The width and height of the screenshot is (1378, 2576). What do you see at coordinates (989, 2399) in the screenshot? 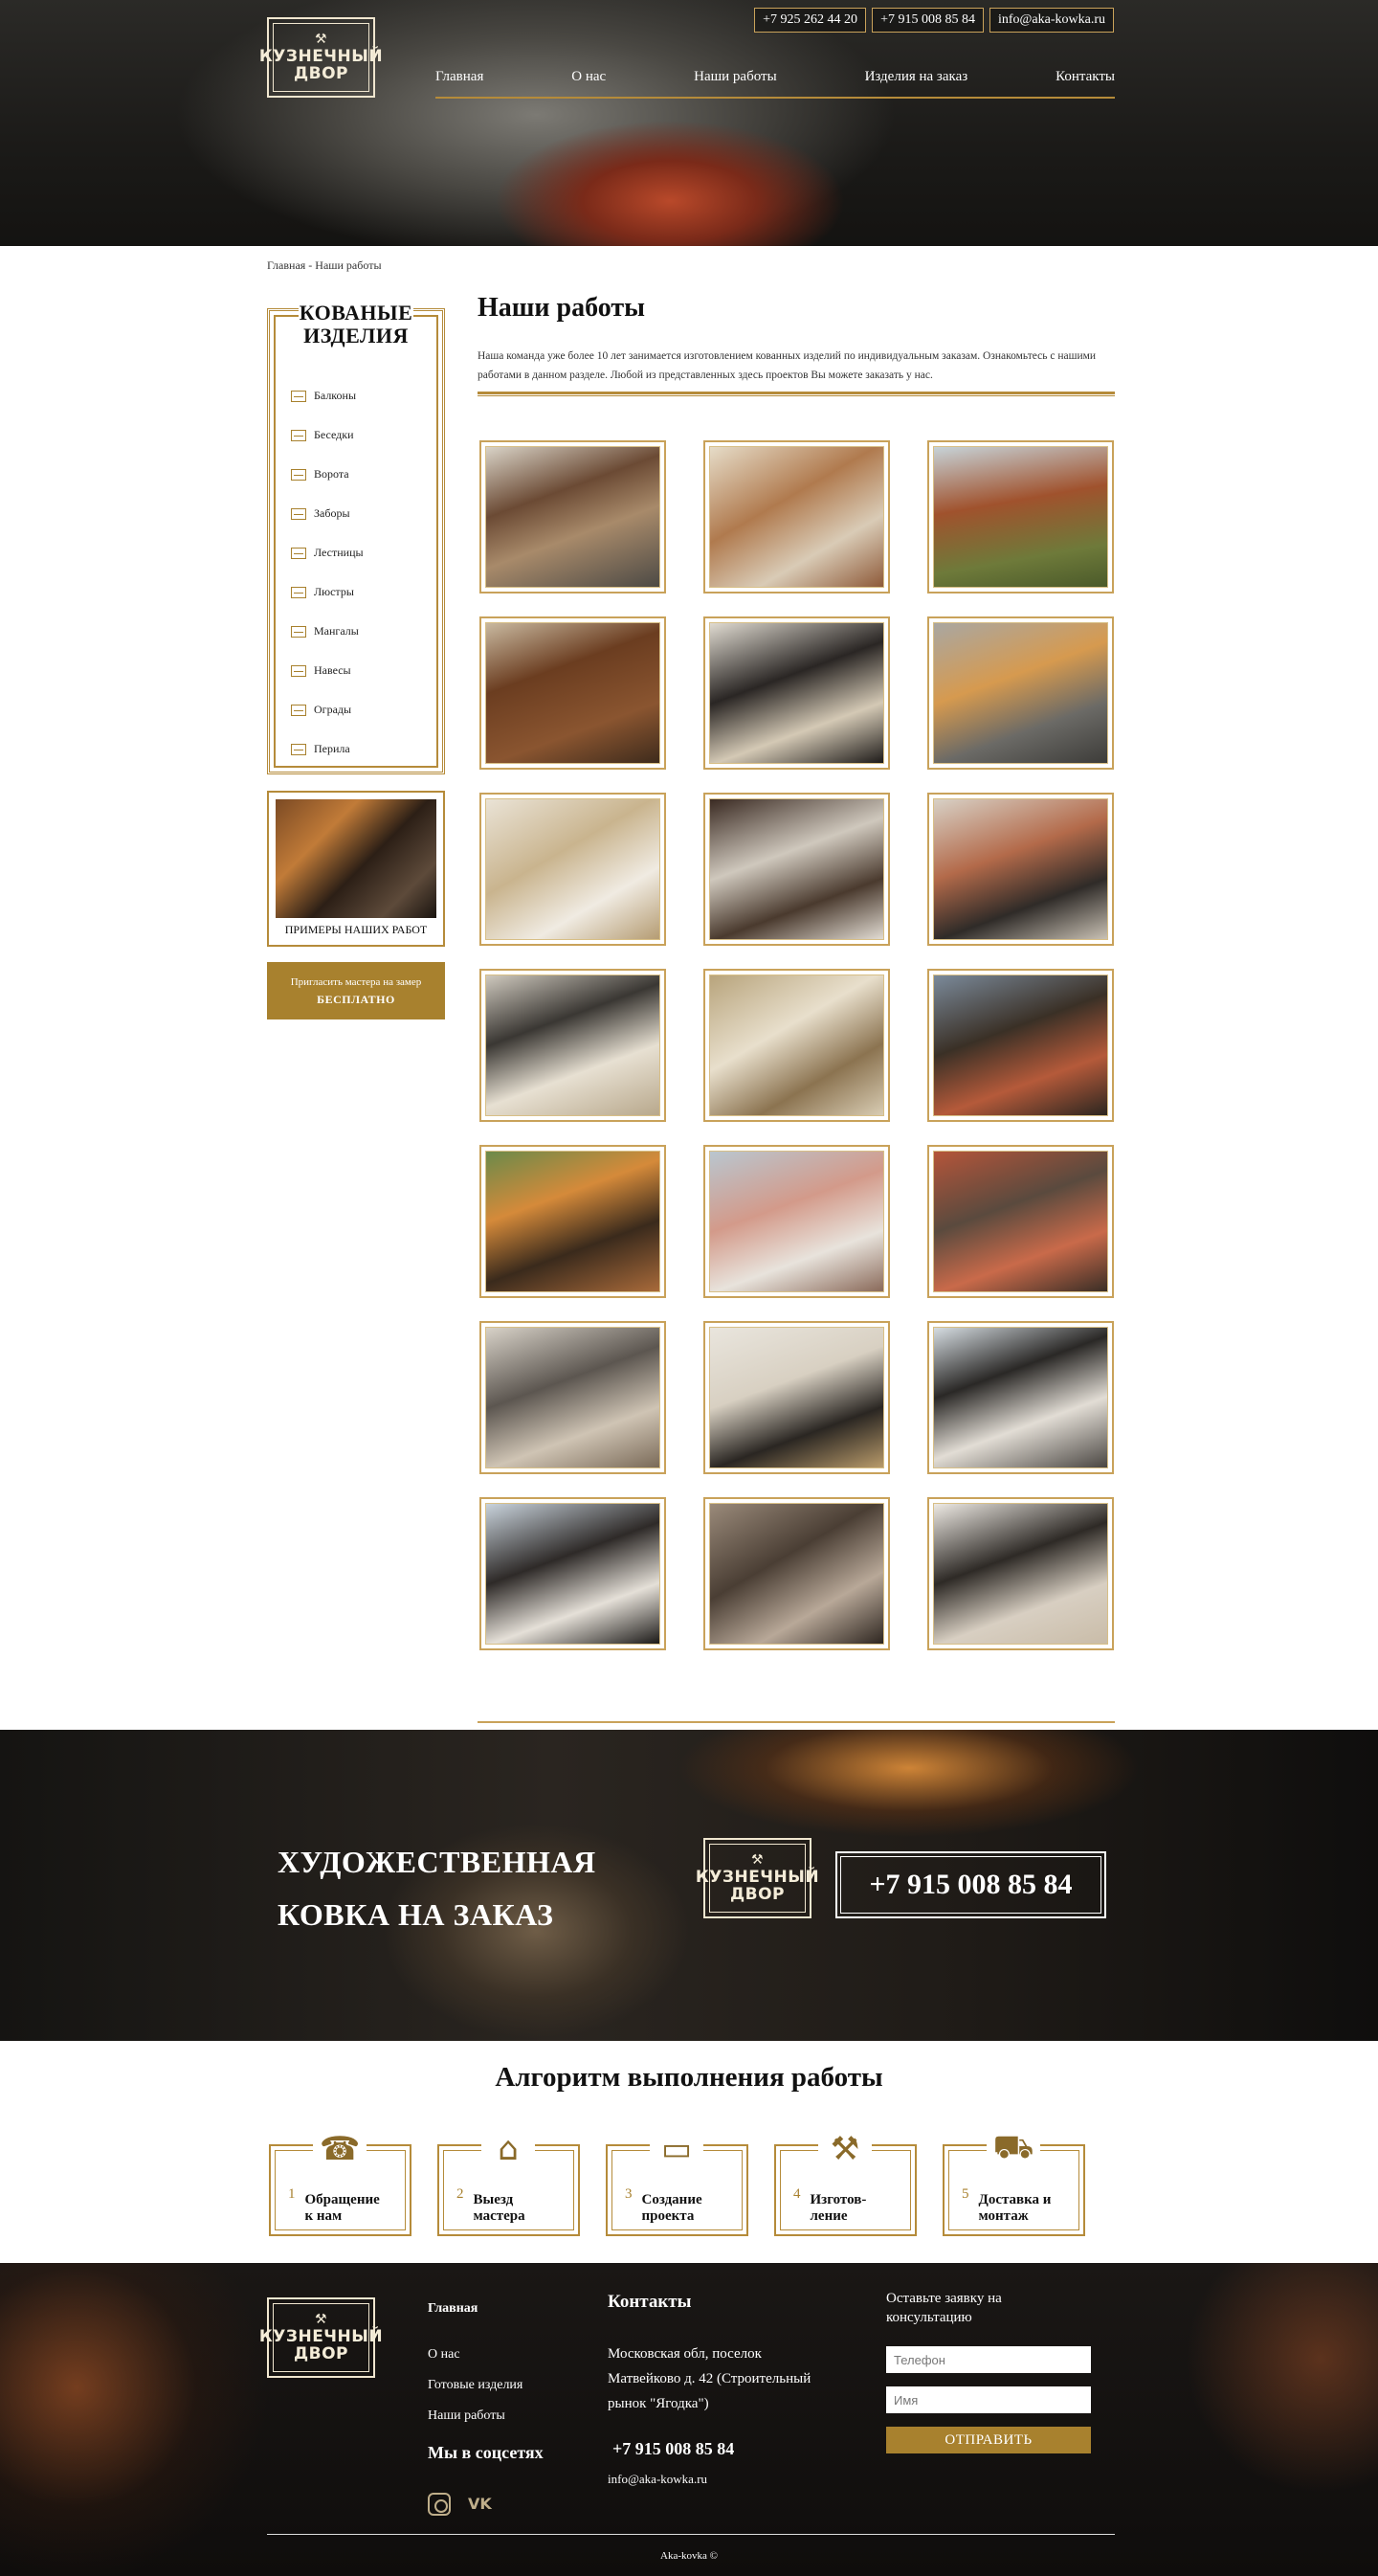
I see `name-input` at bounding box center [989, 2399].